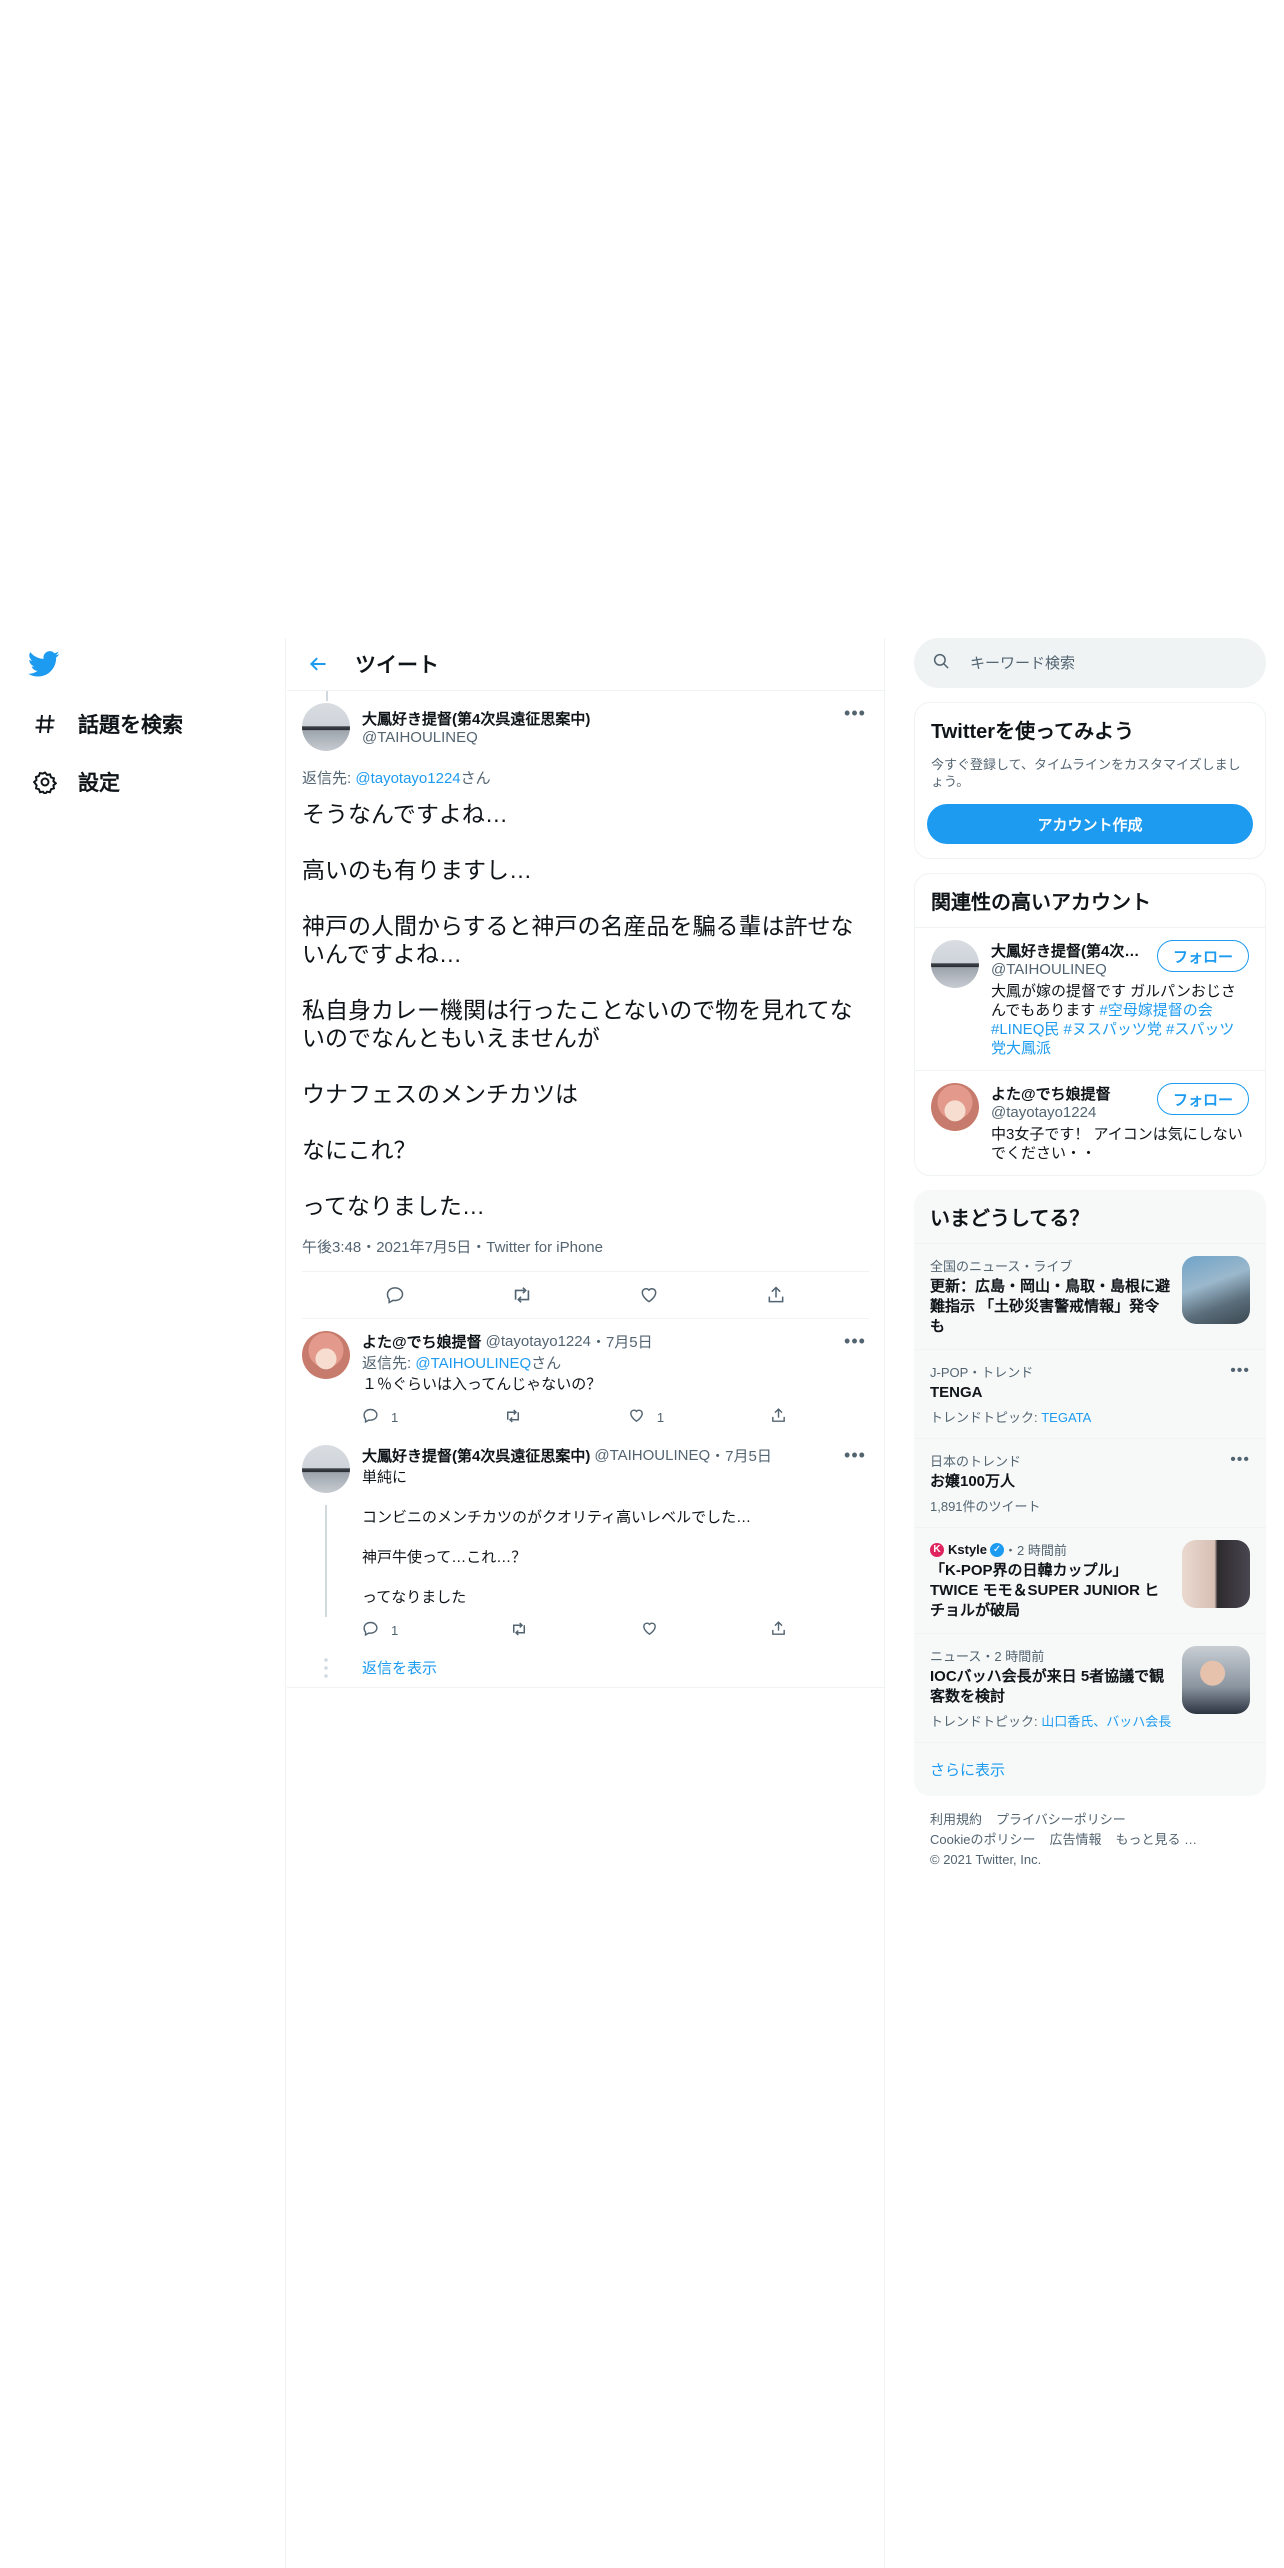  Describe the element at coordinates (585, 1668) in the screenshot. I see `show-replies-row: 返信を表示` at that location.